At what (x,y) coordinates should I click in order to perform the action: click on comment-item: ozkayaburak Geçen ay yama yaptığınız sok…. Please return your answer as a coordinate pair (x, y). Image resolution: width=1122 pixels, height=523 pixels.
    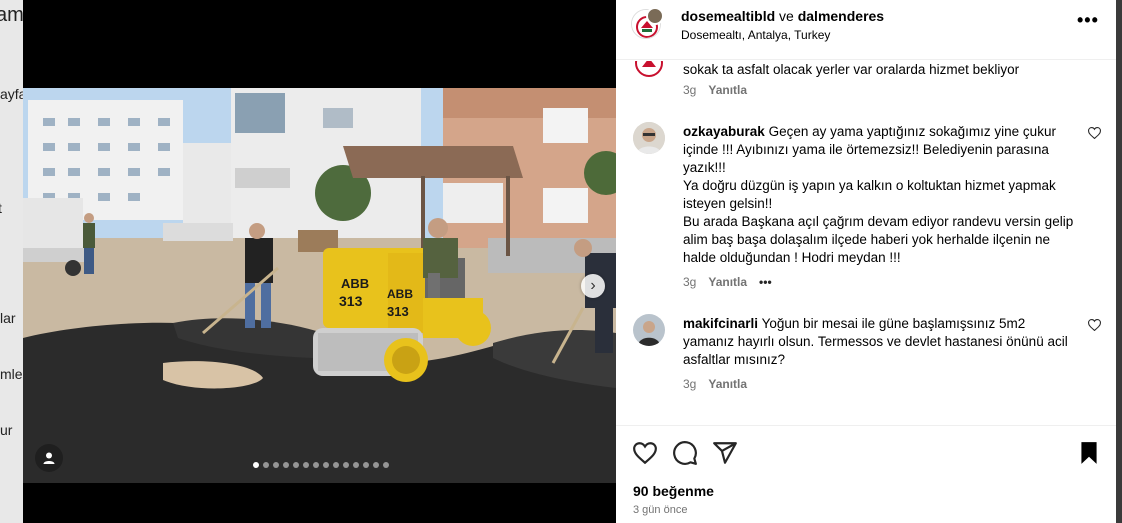
    Looking at the image, I should click on (866, 206).